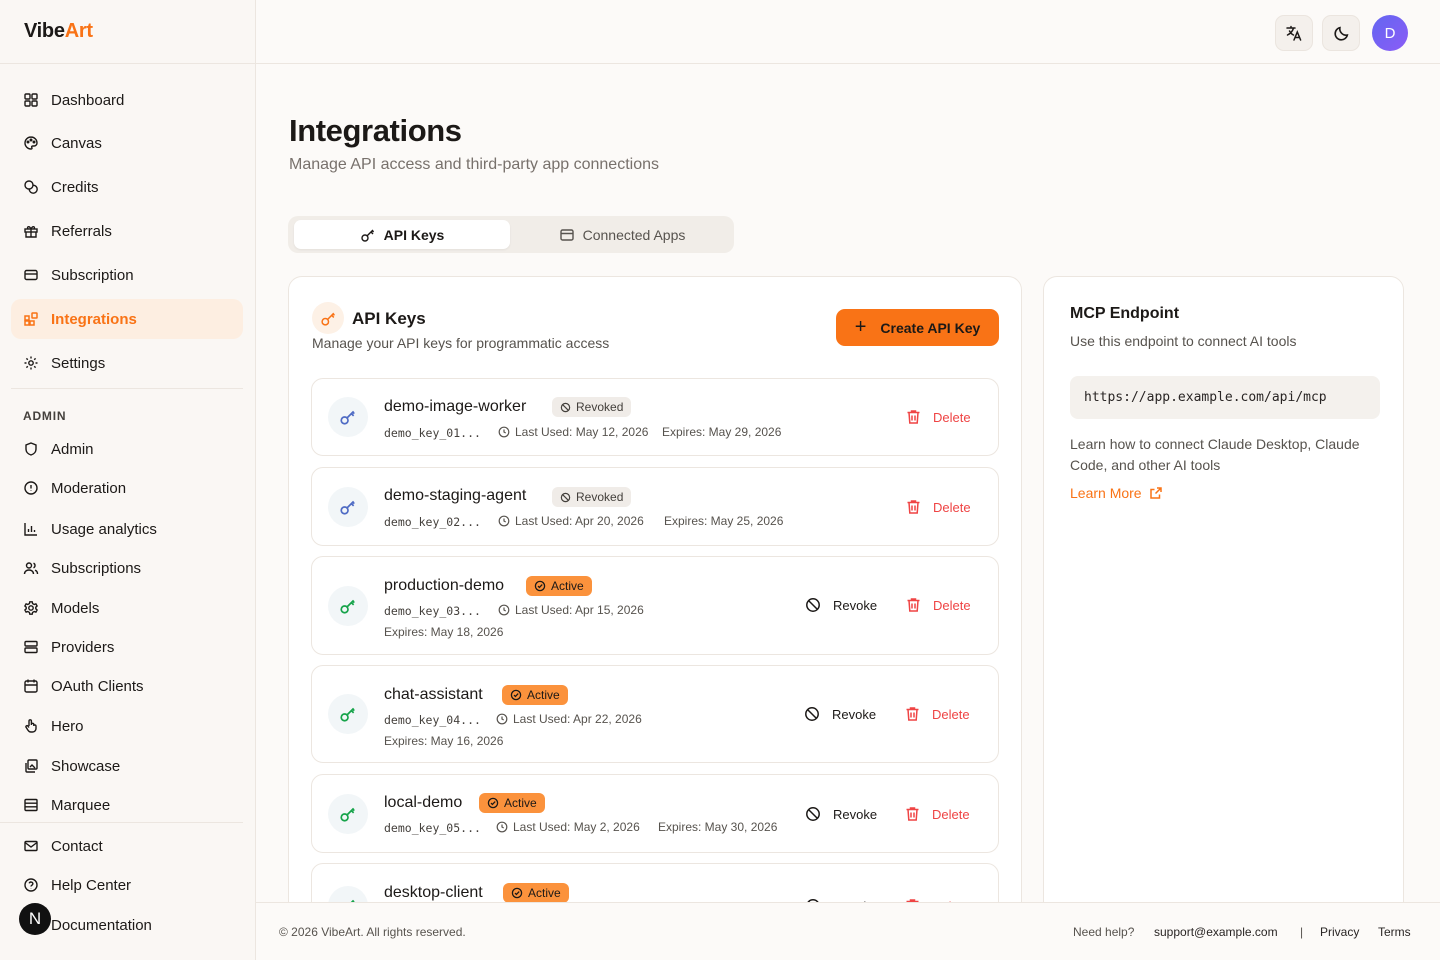 The height and width of the screenshot is (960, 1440). Describe the element at coordinates (127, 363) in the screenshot. I see `sidebar-item-settings: Settings` at that location.